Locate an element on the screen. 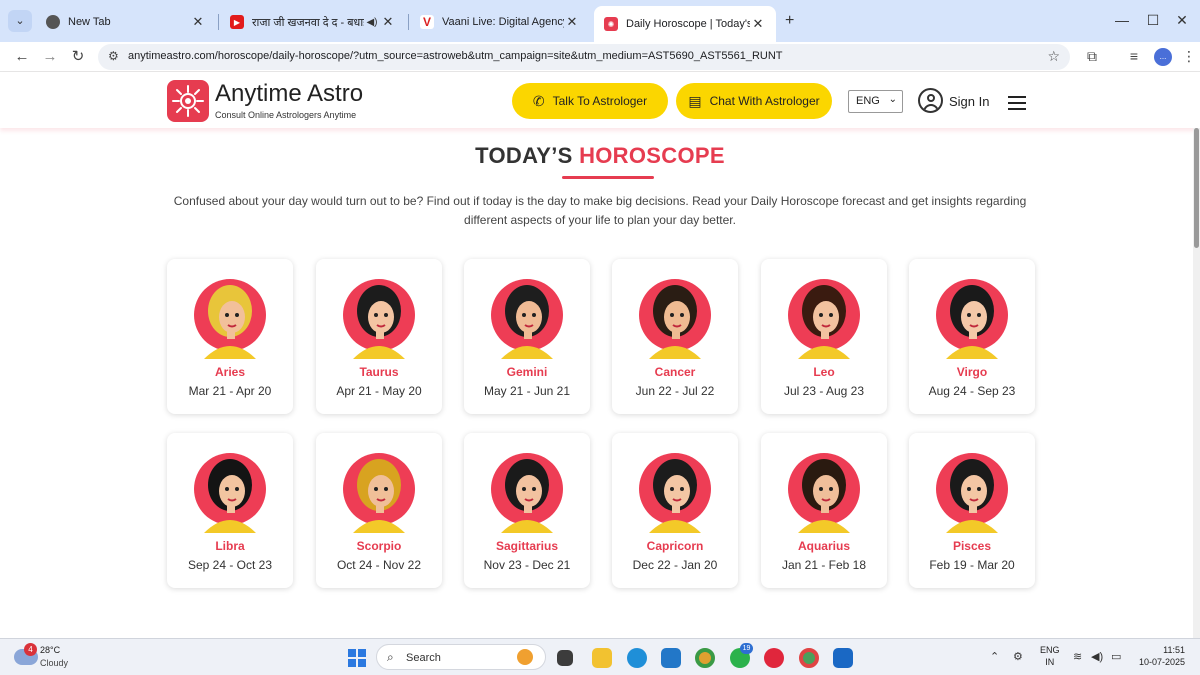 The image size is (1200, 675). media-controls-icon: ≡ is located at coordinates (1134, 56).